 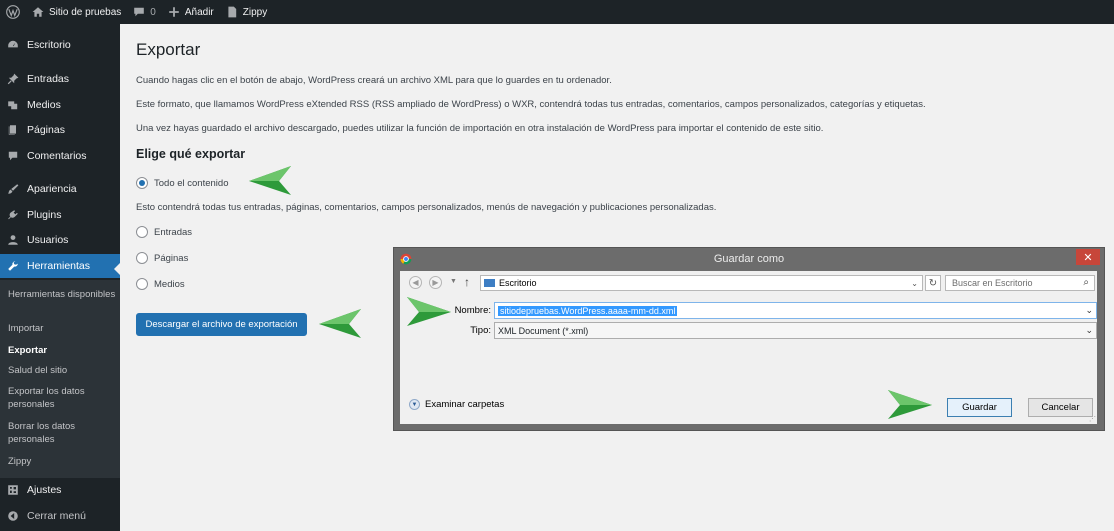 I want to click on sidebar-item-entradas: Entradas, so click(x=60, y=79).